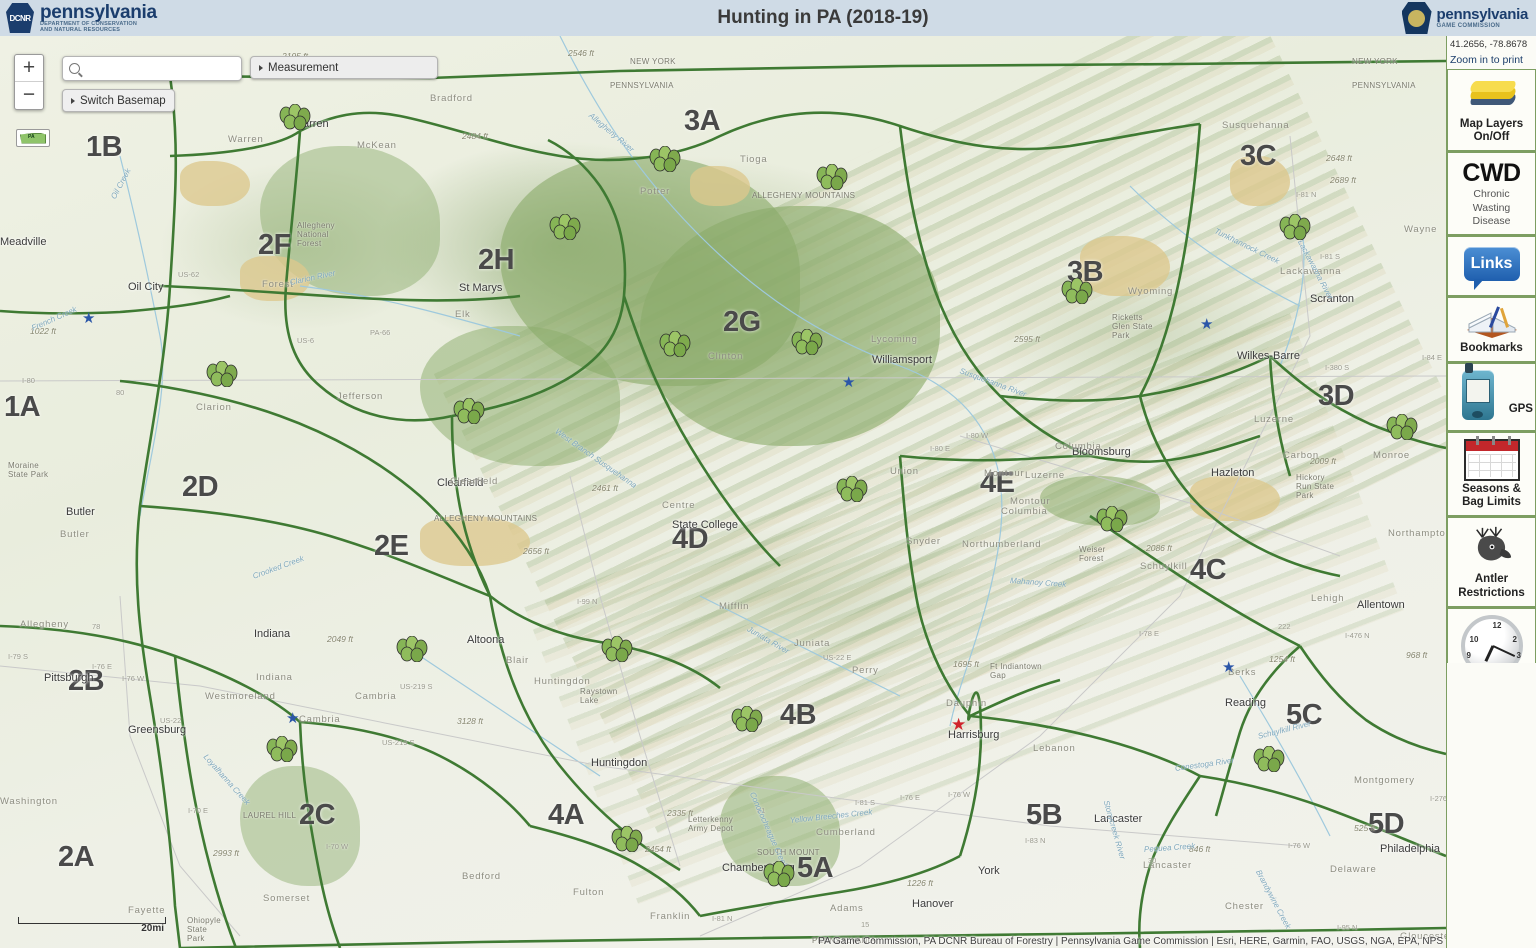 This screenshot has height=948, width=1536. What do you see at coordinates (20, 18) in the screenshot?
I see `dcnr-logo-text: DCNR` at bounding box center [20, 18].